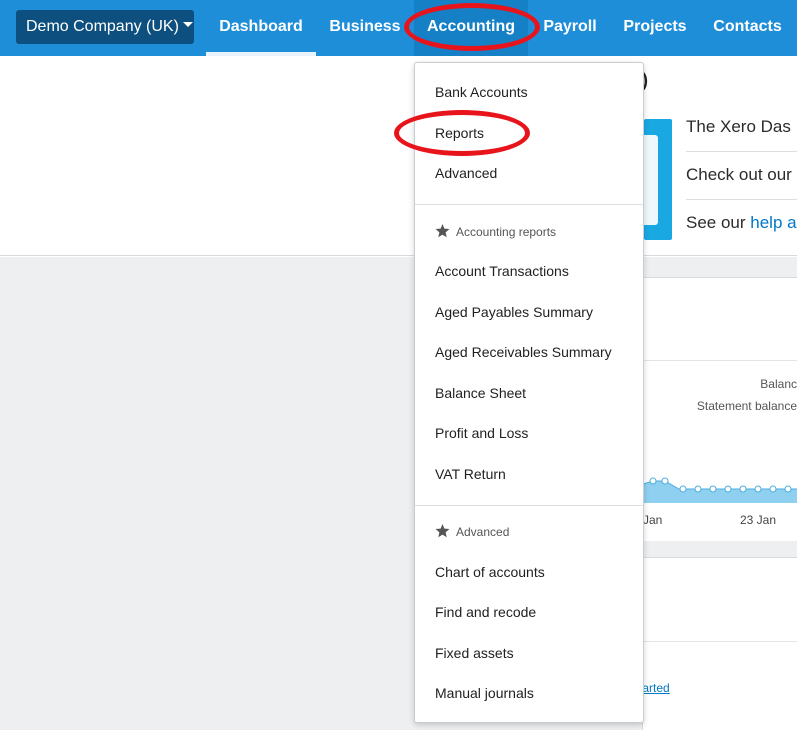 Image resolution: width=797 pixels, height=730 pixels. Describe the element at coordinates (738, 126) in the screenshot. I see `promo-line-1: The Xero Das` at that location.